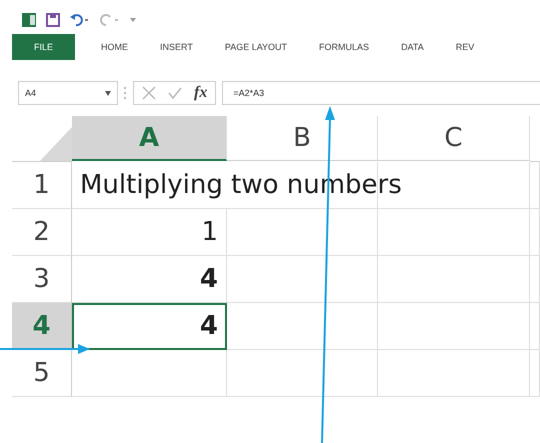  What do you see at coordinates (149, 93) in the screenshot?
I see `cancel-icon` at bounding box center [149, 93].